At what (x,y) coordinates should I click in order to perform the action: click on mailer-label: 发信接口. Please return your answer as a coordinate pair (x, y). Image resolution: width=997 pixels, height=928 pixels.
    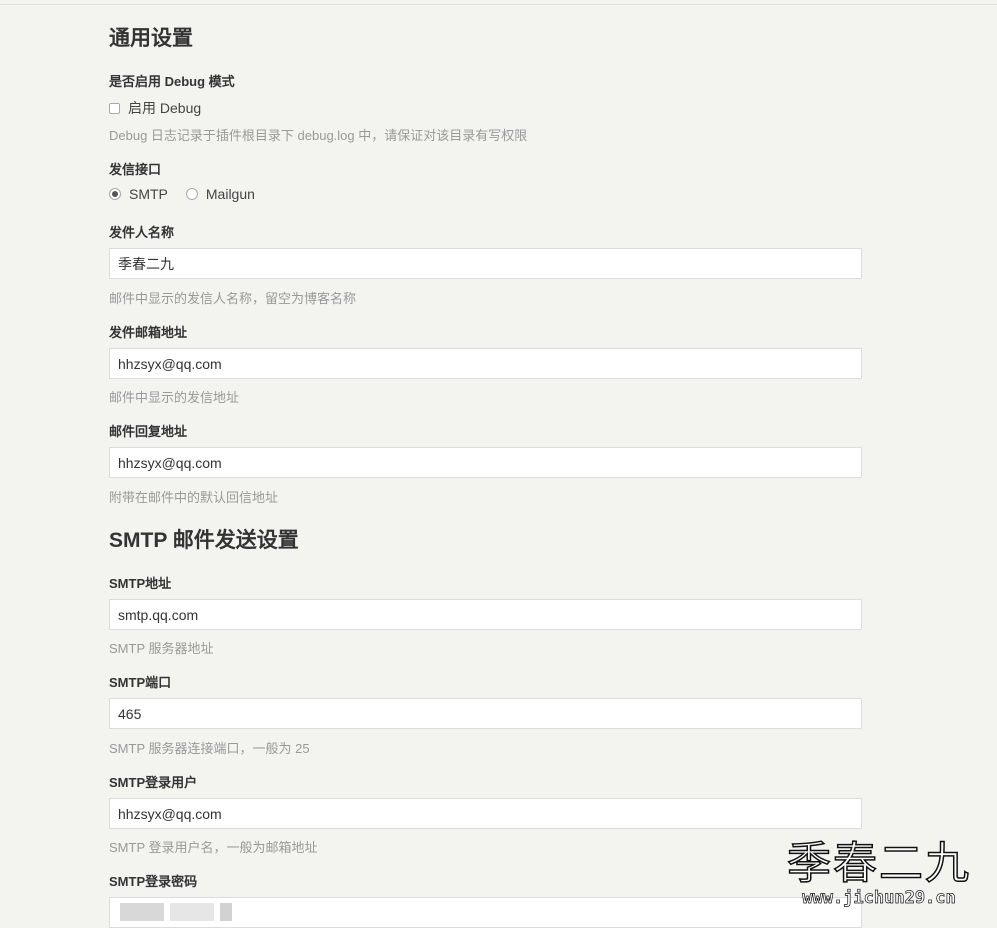
    Looking at the image, I should click on (135, 169).